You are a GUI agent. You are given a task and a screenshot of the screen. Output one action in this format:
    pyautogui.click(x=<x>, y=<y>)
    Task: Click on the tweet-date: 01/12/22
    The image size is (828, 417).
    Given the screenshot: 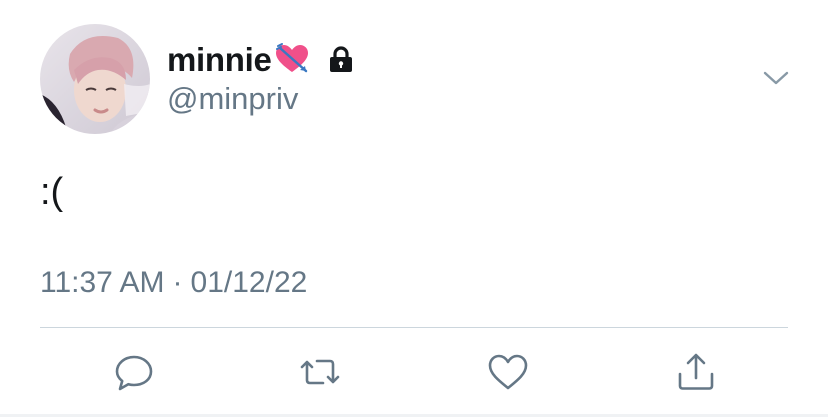 What is the action you would take?
    pyautogui.click(x=249, y=282)
    